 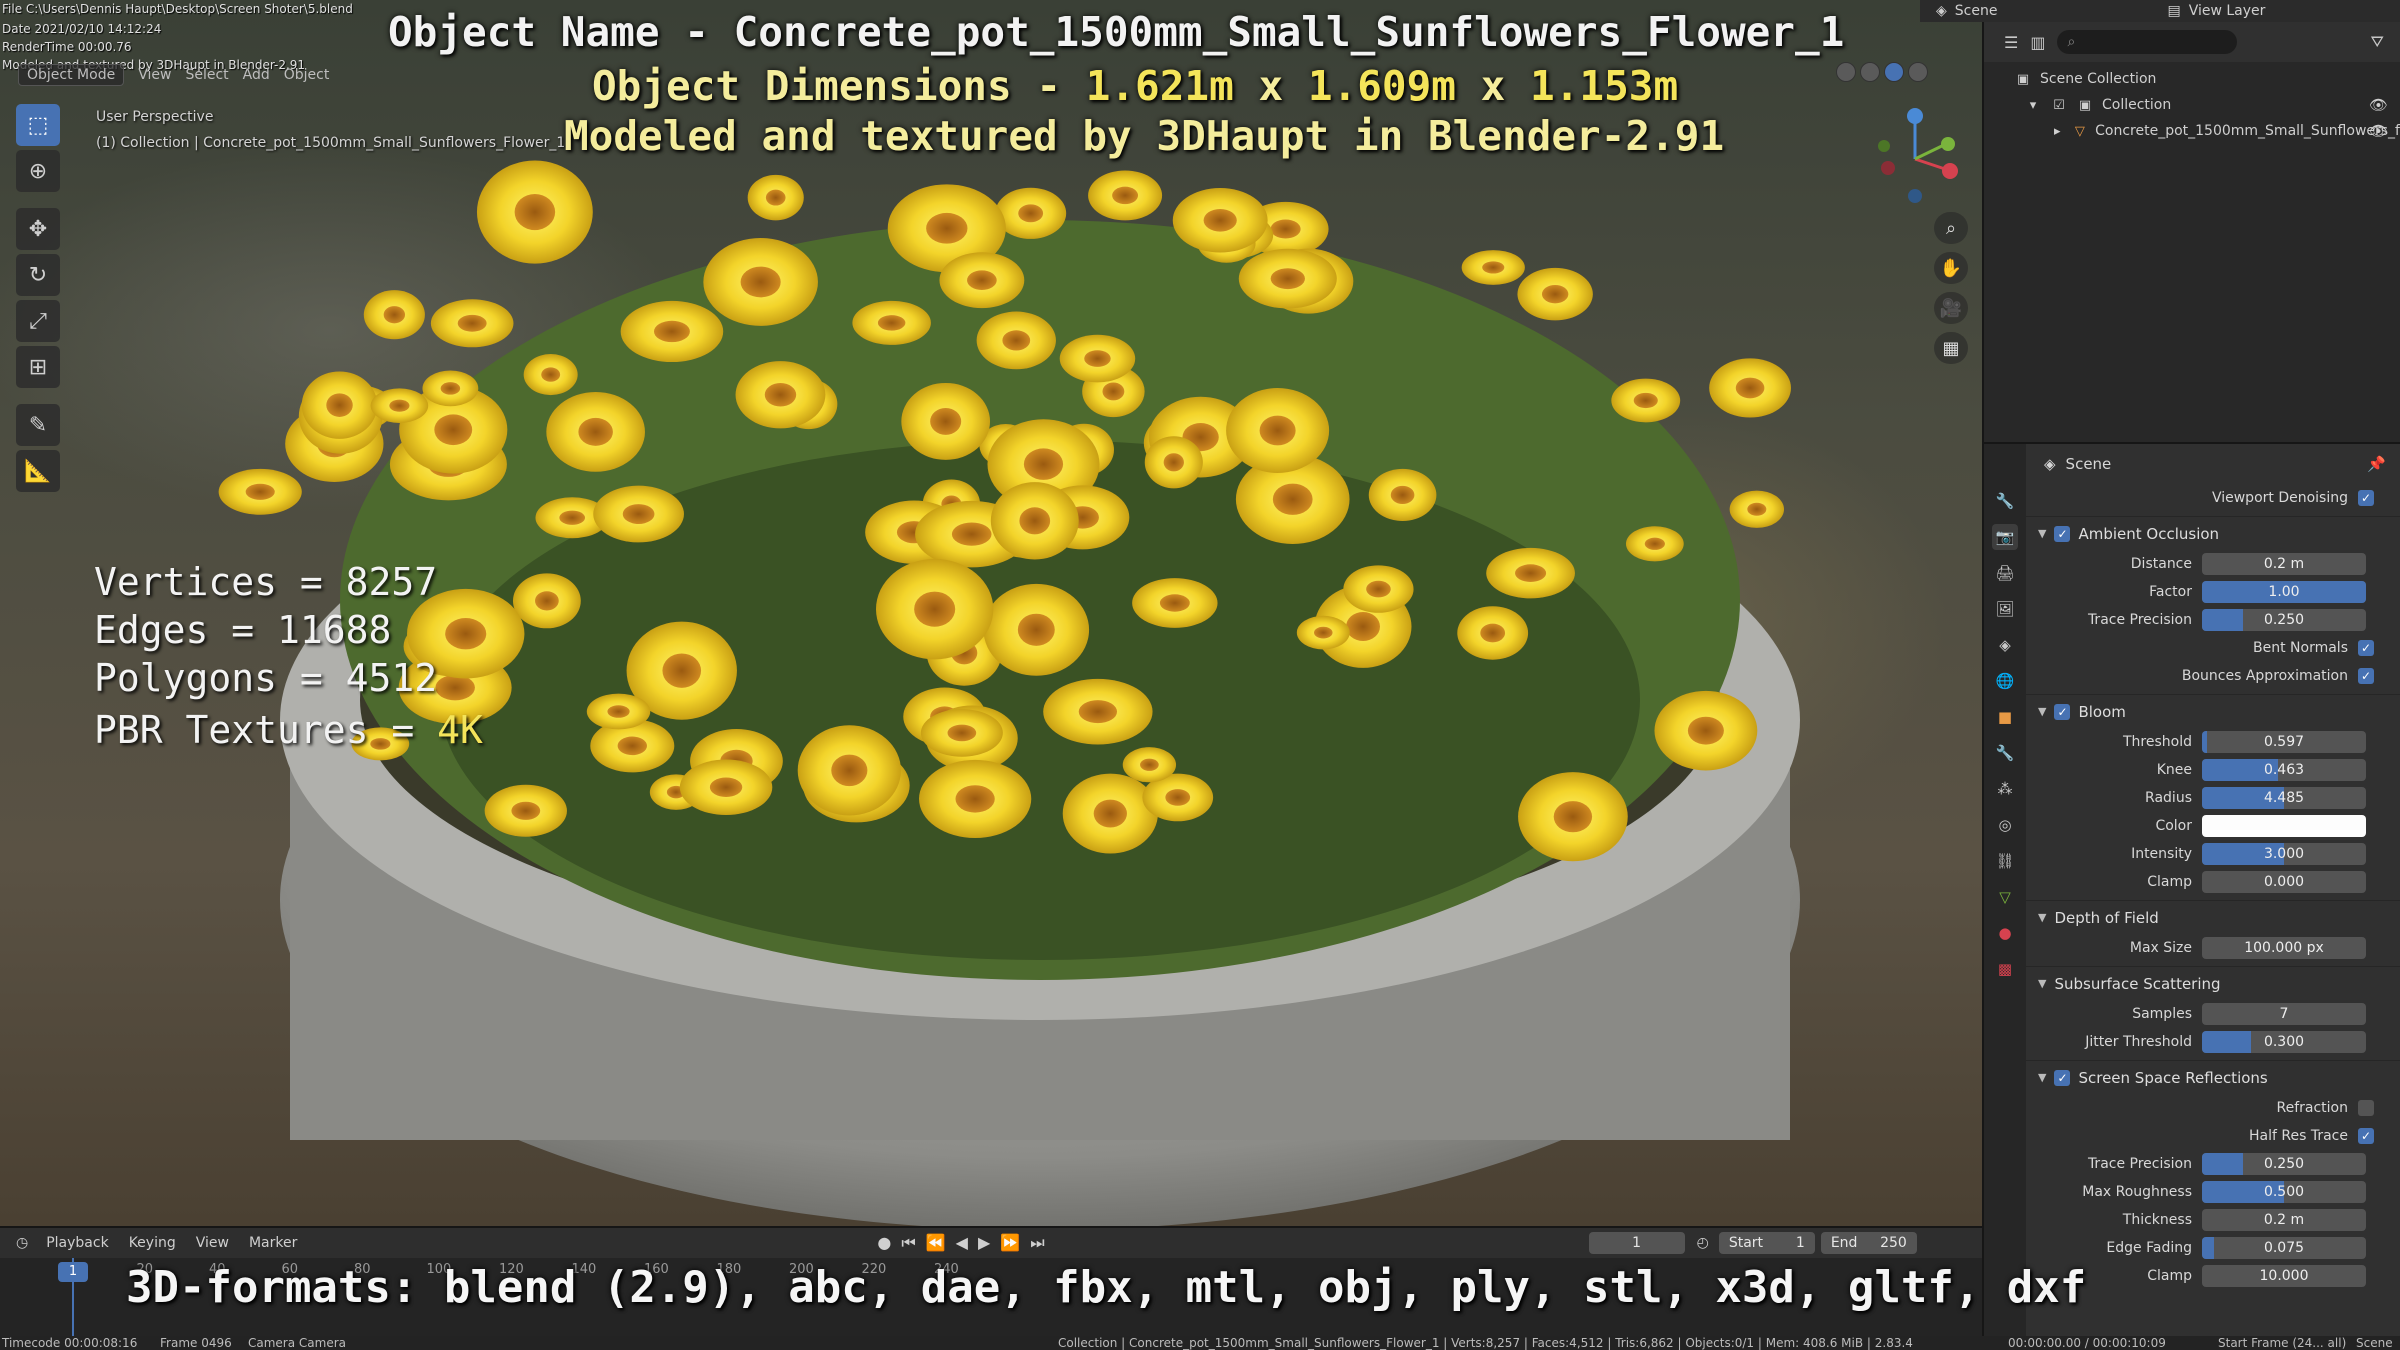 What do you see at coordinates (38, 425) in the screenshot?
I see `annotate-tool: ✎` at bounding box center [38, 425].